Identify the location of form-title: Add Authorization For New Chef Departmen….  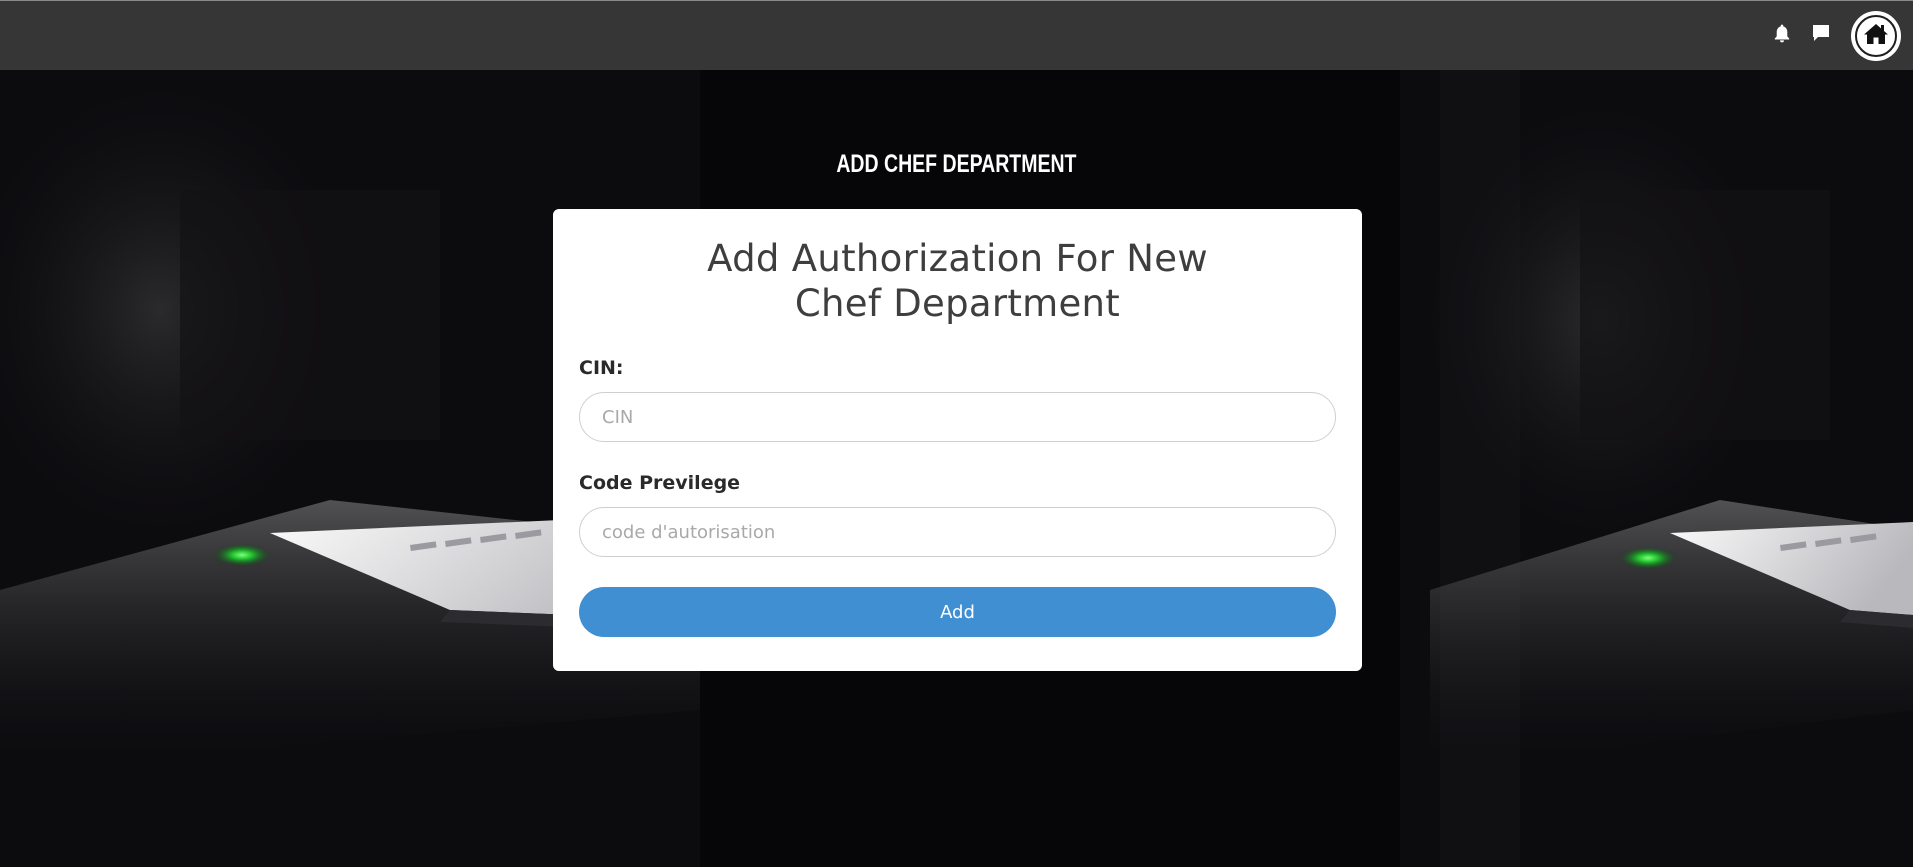
(957, 281).